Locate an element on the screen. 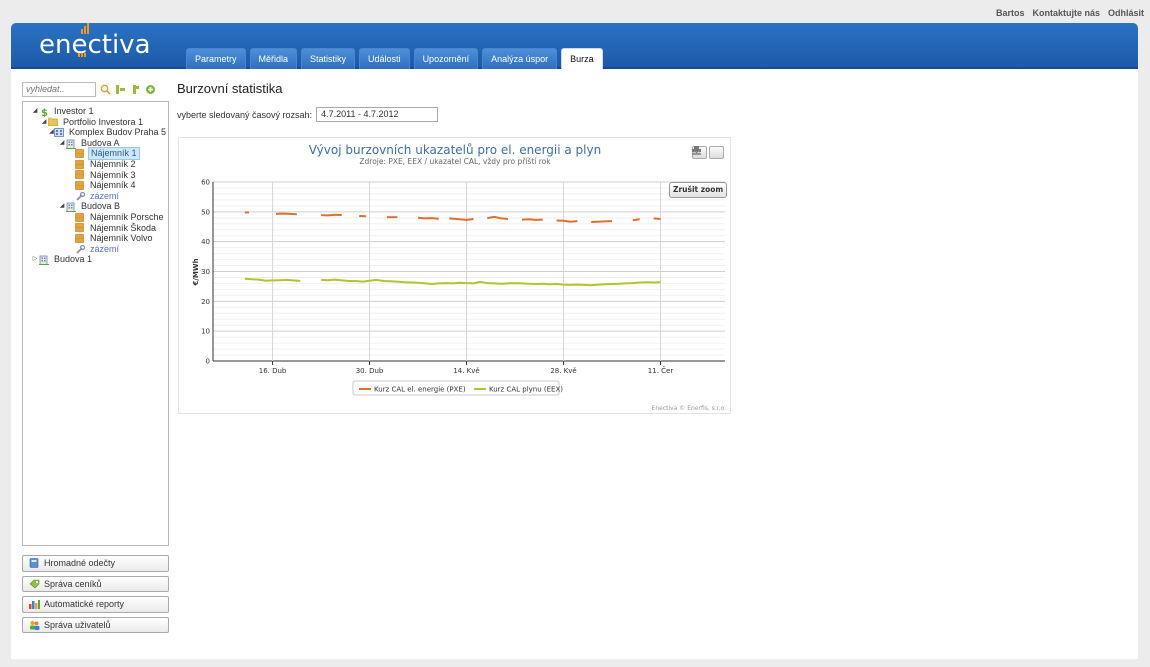 Image resolution: width=1150 pixels, height=667 pixels. tree-node: Nájemník 4 is located at coordinates (95, 185).